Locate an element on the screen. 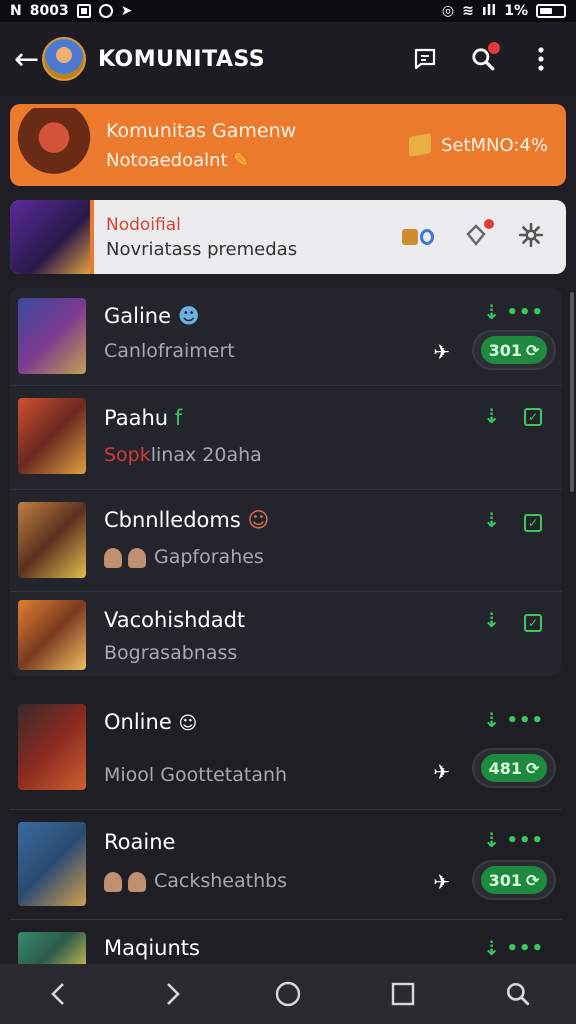 The image size is (576, 1024). item-title-text: Online is located at coordinates (138, 722).